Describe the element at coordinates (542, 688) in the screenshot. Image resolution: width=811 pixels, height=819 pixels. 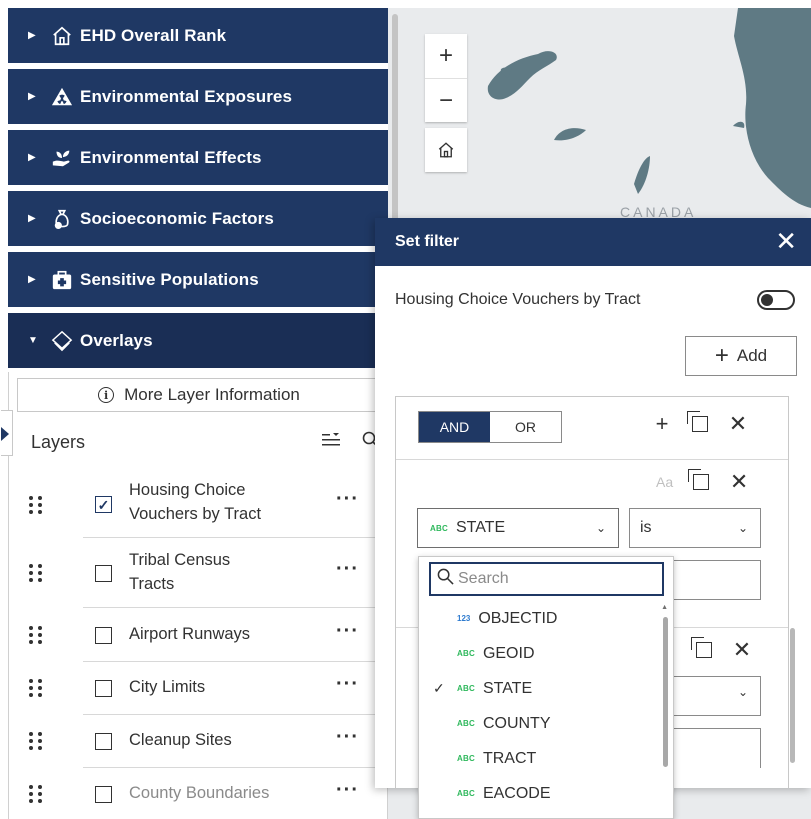
I see `field-option-selected: ✓ ABC STATE` at that location.